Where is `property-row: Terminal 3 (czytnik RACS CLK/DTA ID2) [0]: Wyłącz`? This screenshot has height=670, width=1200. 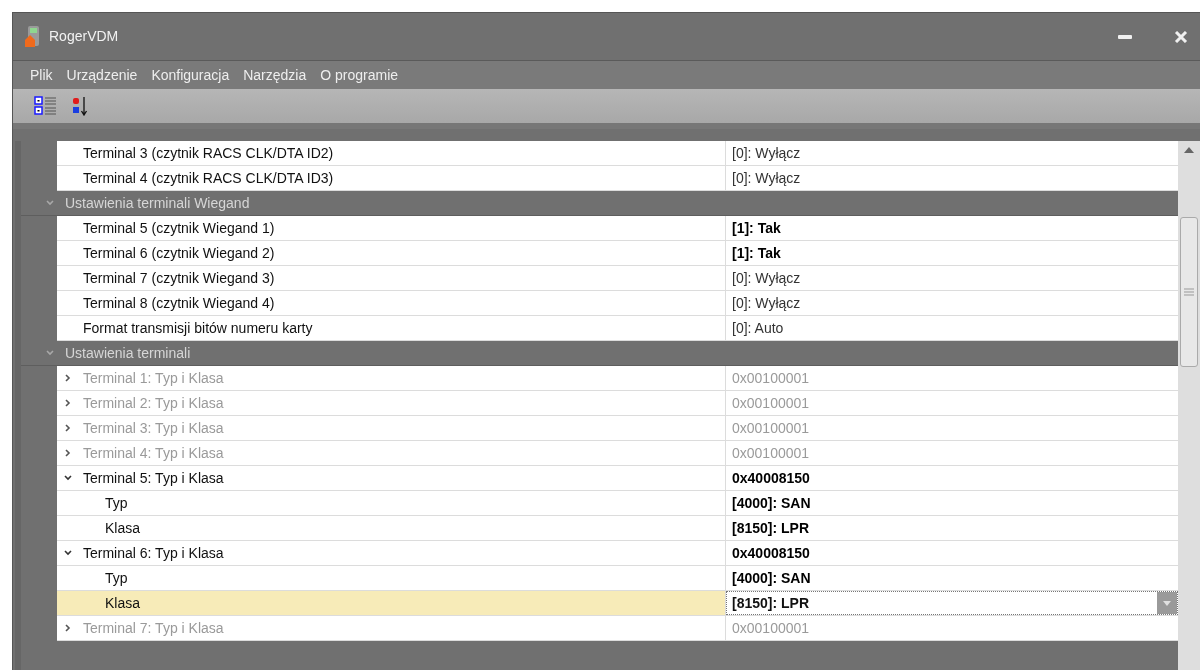
property-row: Terminal 3 (czytnik RACS CLK/DTA ID2) [0]: Wyłącz is located at coordinates (617, 153).